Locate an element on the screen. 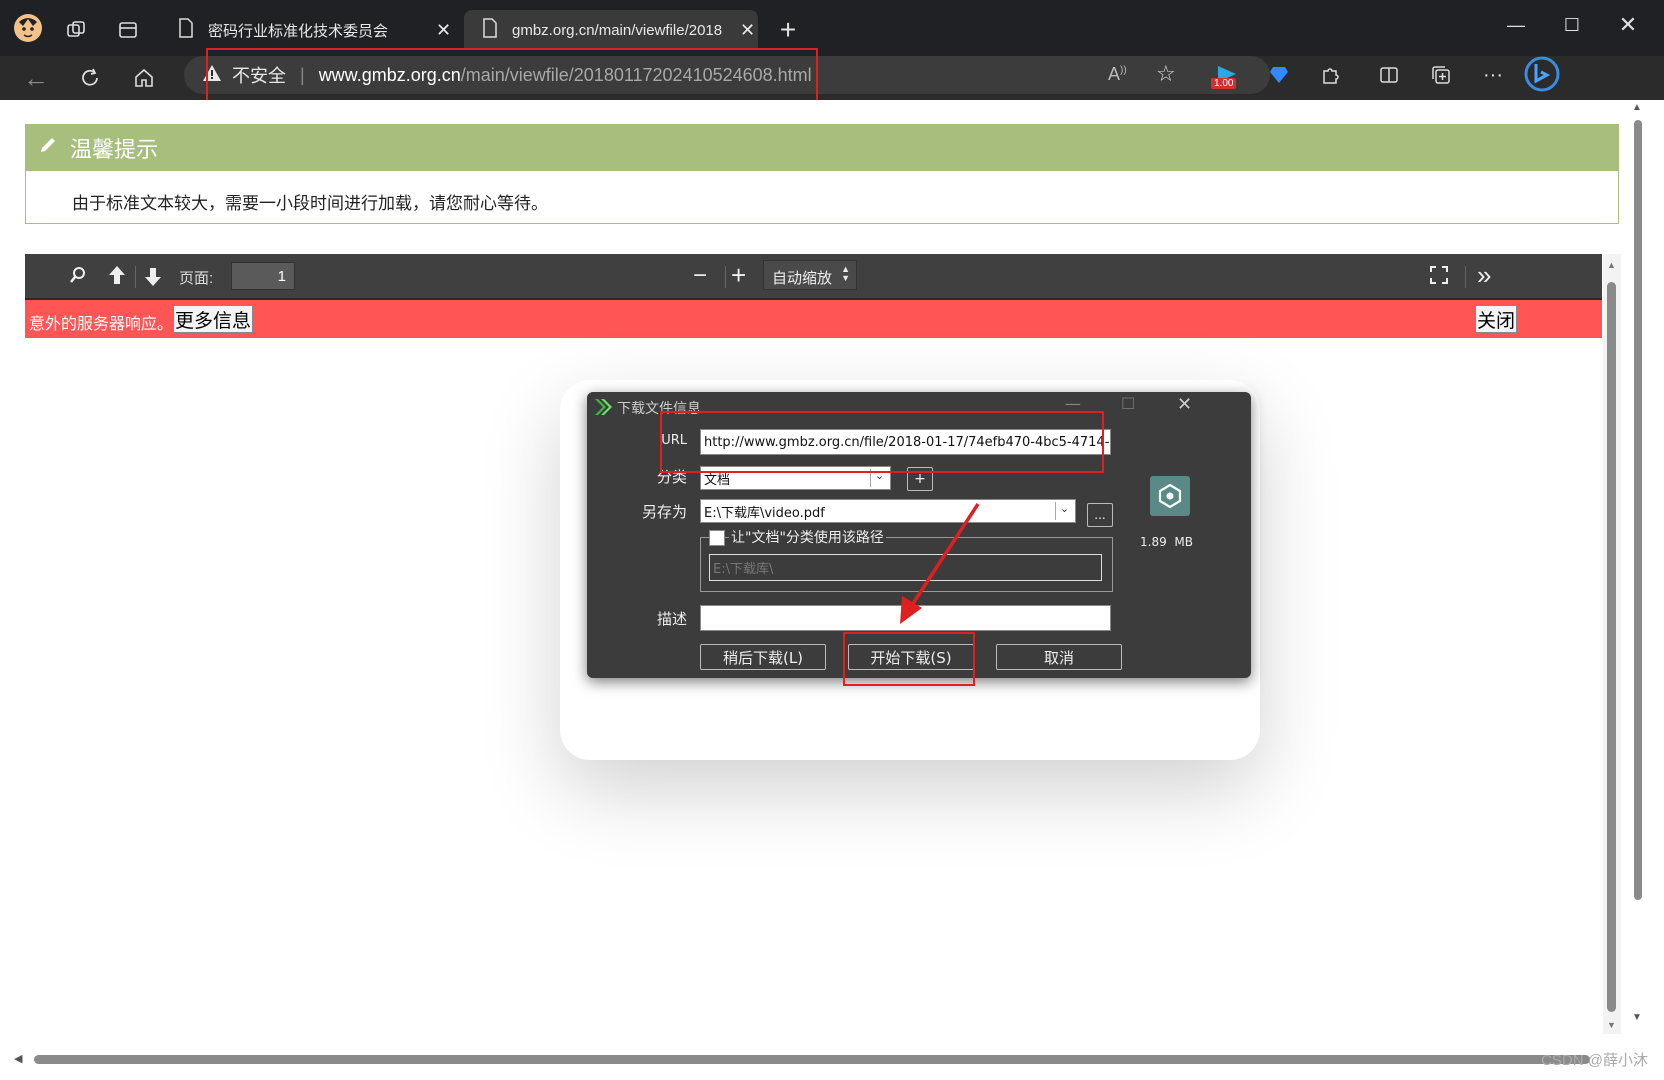 This screenshot has width=1664, height=1080. watermark: CSDN @薛小沐 is located at coordinates (1594, 1060).